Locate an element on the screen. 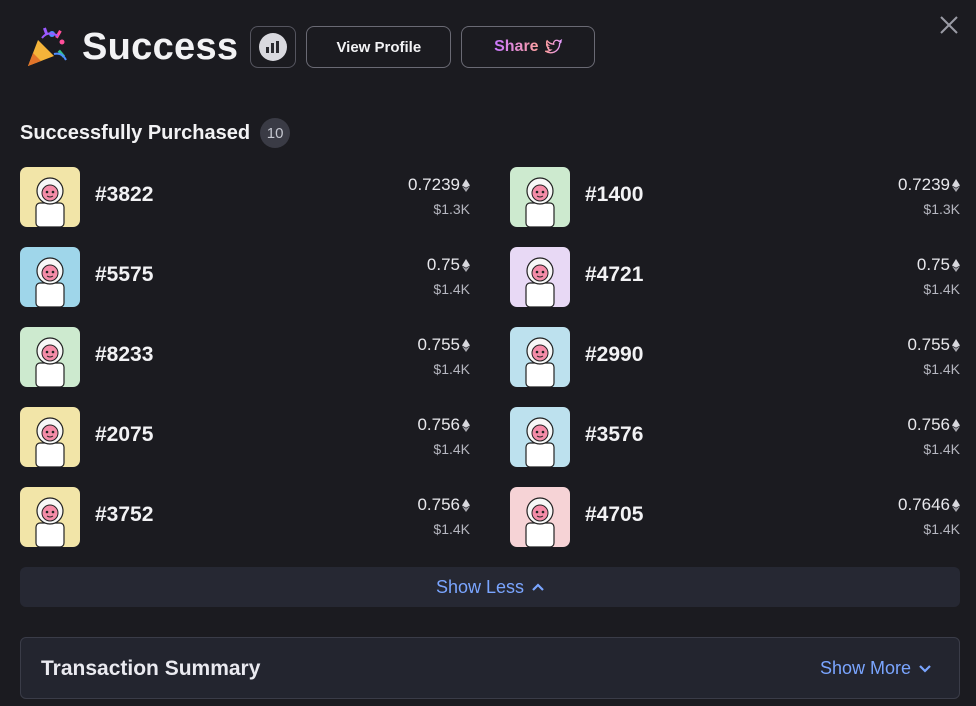  stats-button is located at coordinates (273, 47).